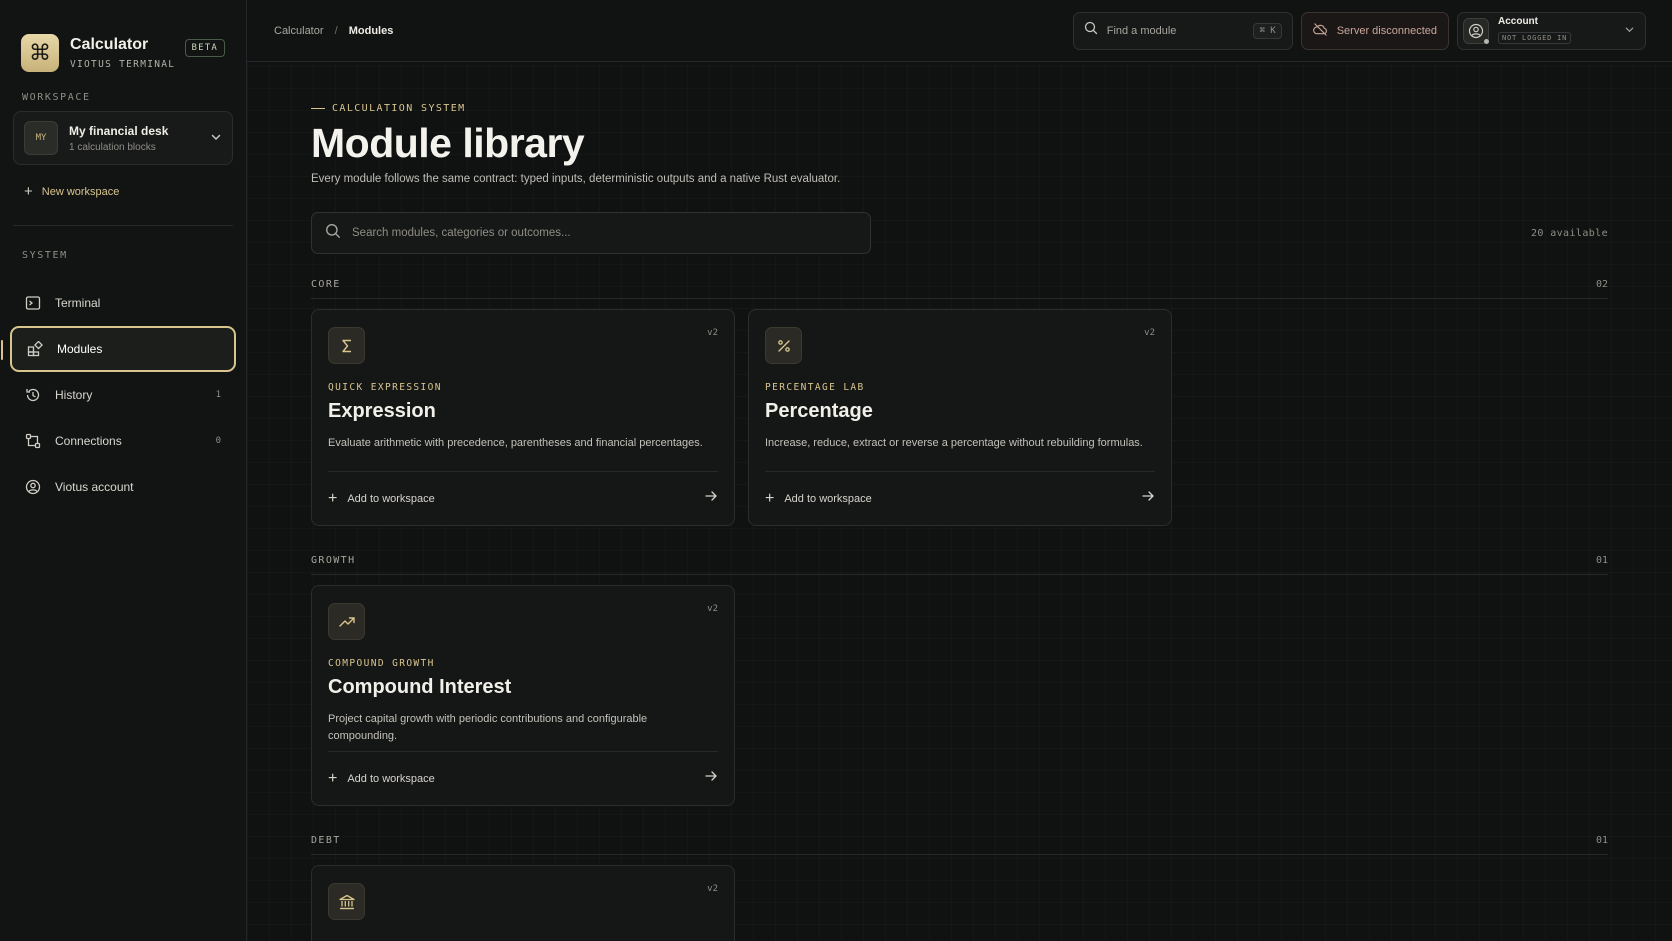 Image resolution: width=1672 pixels, height=941 pixels. What do you see at coordinates (78, 303) in the screenshot?
I see `sidebar-item-label: Terminal` at bounding box center [78, 303].